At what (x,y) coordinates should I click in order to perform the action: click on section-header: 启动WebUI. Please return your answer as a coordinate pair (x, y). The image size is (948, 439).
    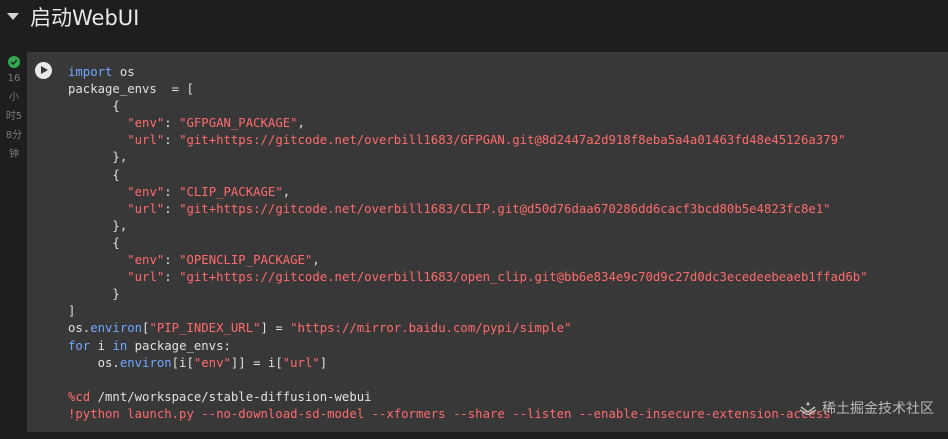
    Looking at the image, I should click on (474, 20).